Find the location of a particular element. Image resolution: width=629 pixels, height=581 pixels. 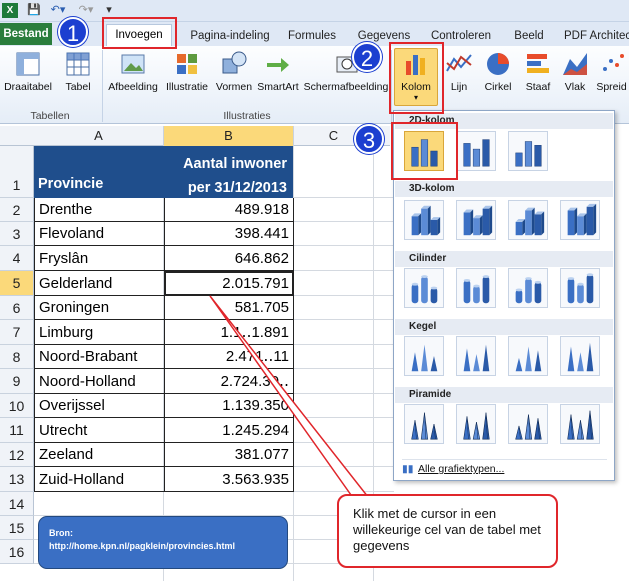

step-badge-2: 2 is located at coordinates (367, 57).